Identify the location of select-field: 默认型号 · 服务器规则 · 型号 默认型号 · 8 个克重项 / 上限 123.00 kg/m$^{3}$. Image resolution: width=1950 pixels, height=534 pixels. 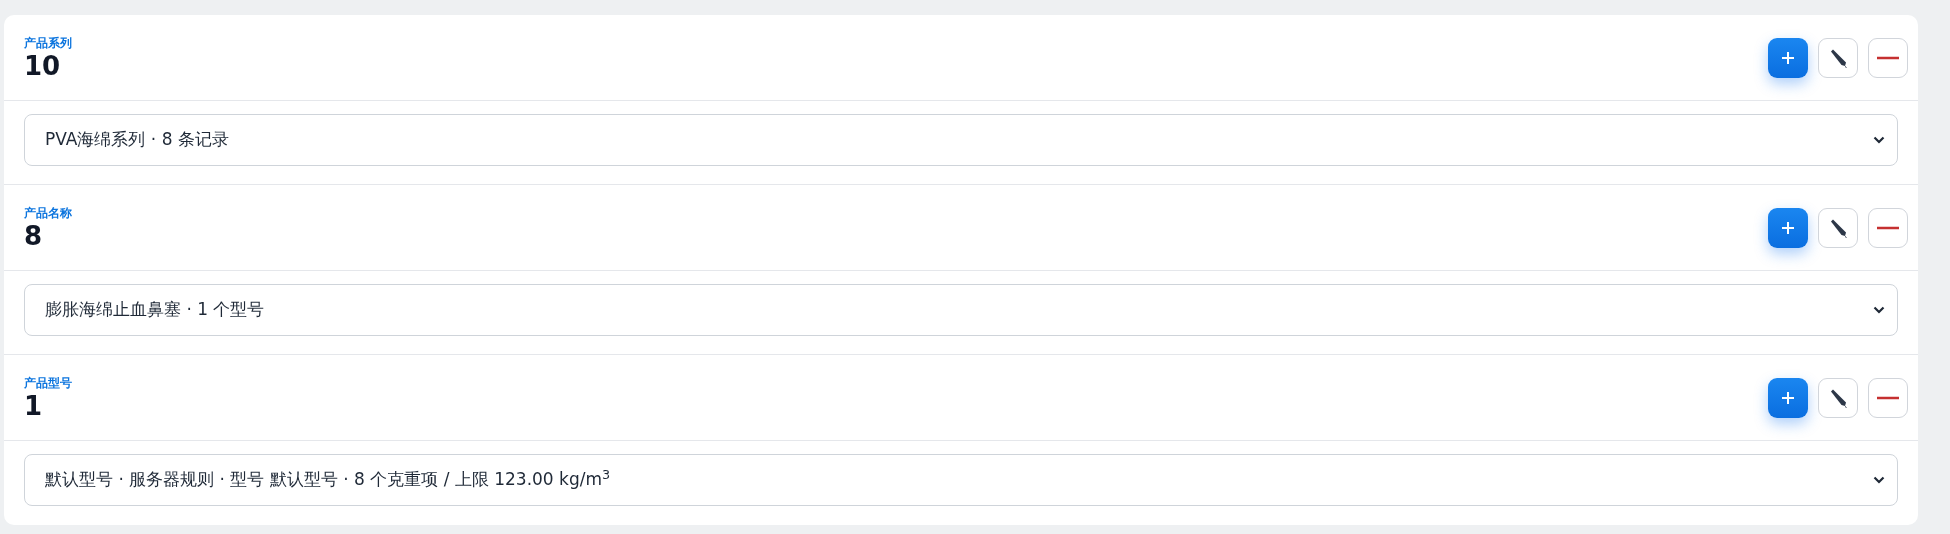
(961, 480).